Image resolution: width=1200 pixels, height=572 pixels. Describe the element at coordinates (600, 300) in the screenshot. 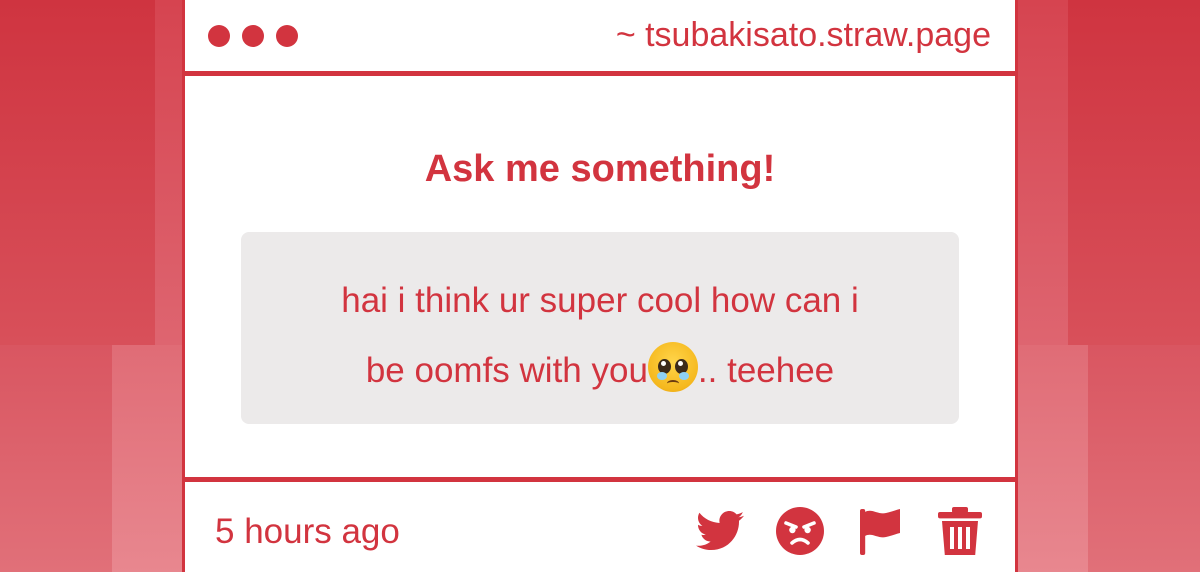

I see `message-text-line1: hai i think ur super cool how can i` at that location.